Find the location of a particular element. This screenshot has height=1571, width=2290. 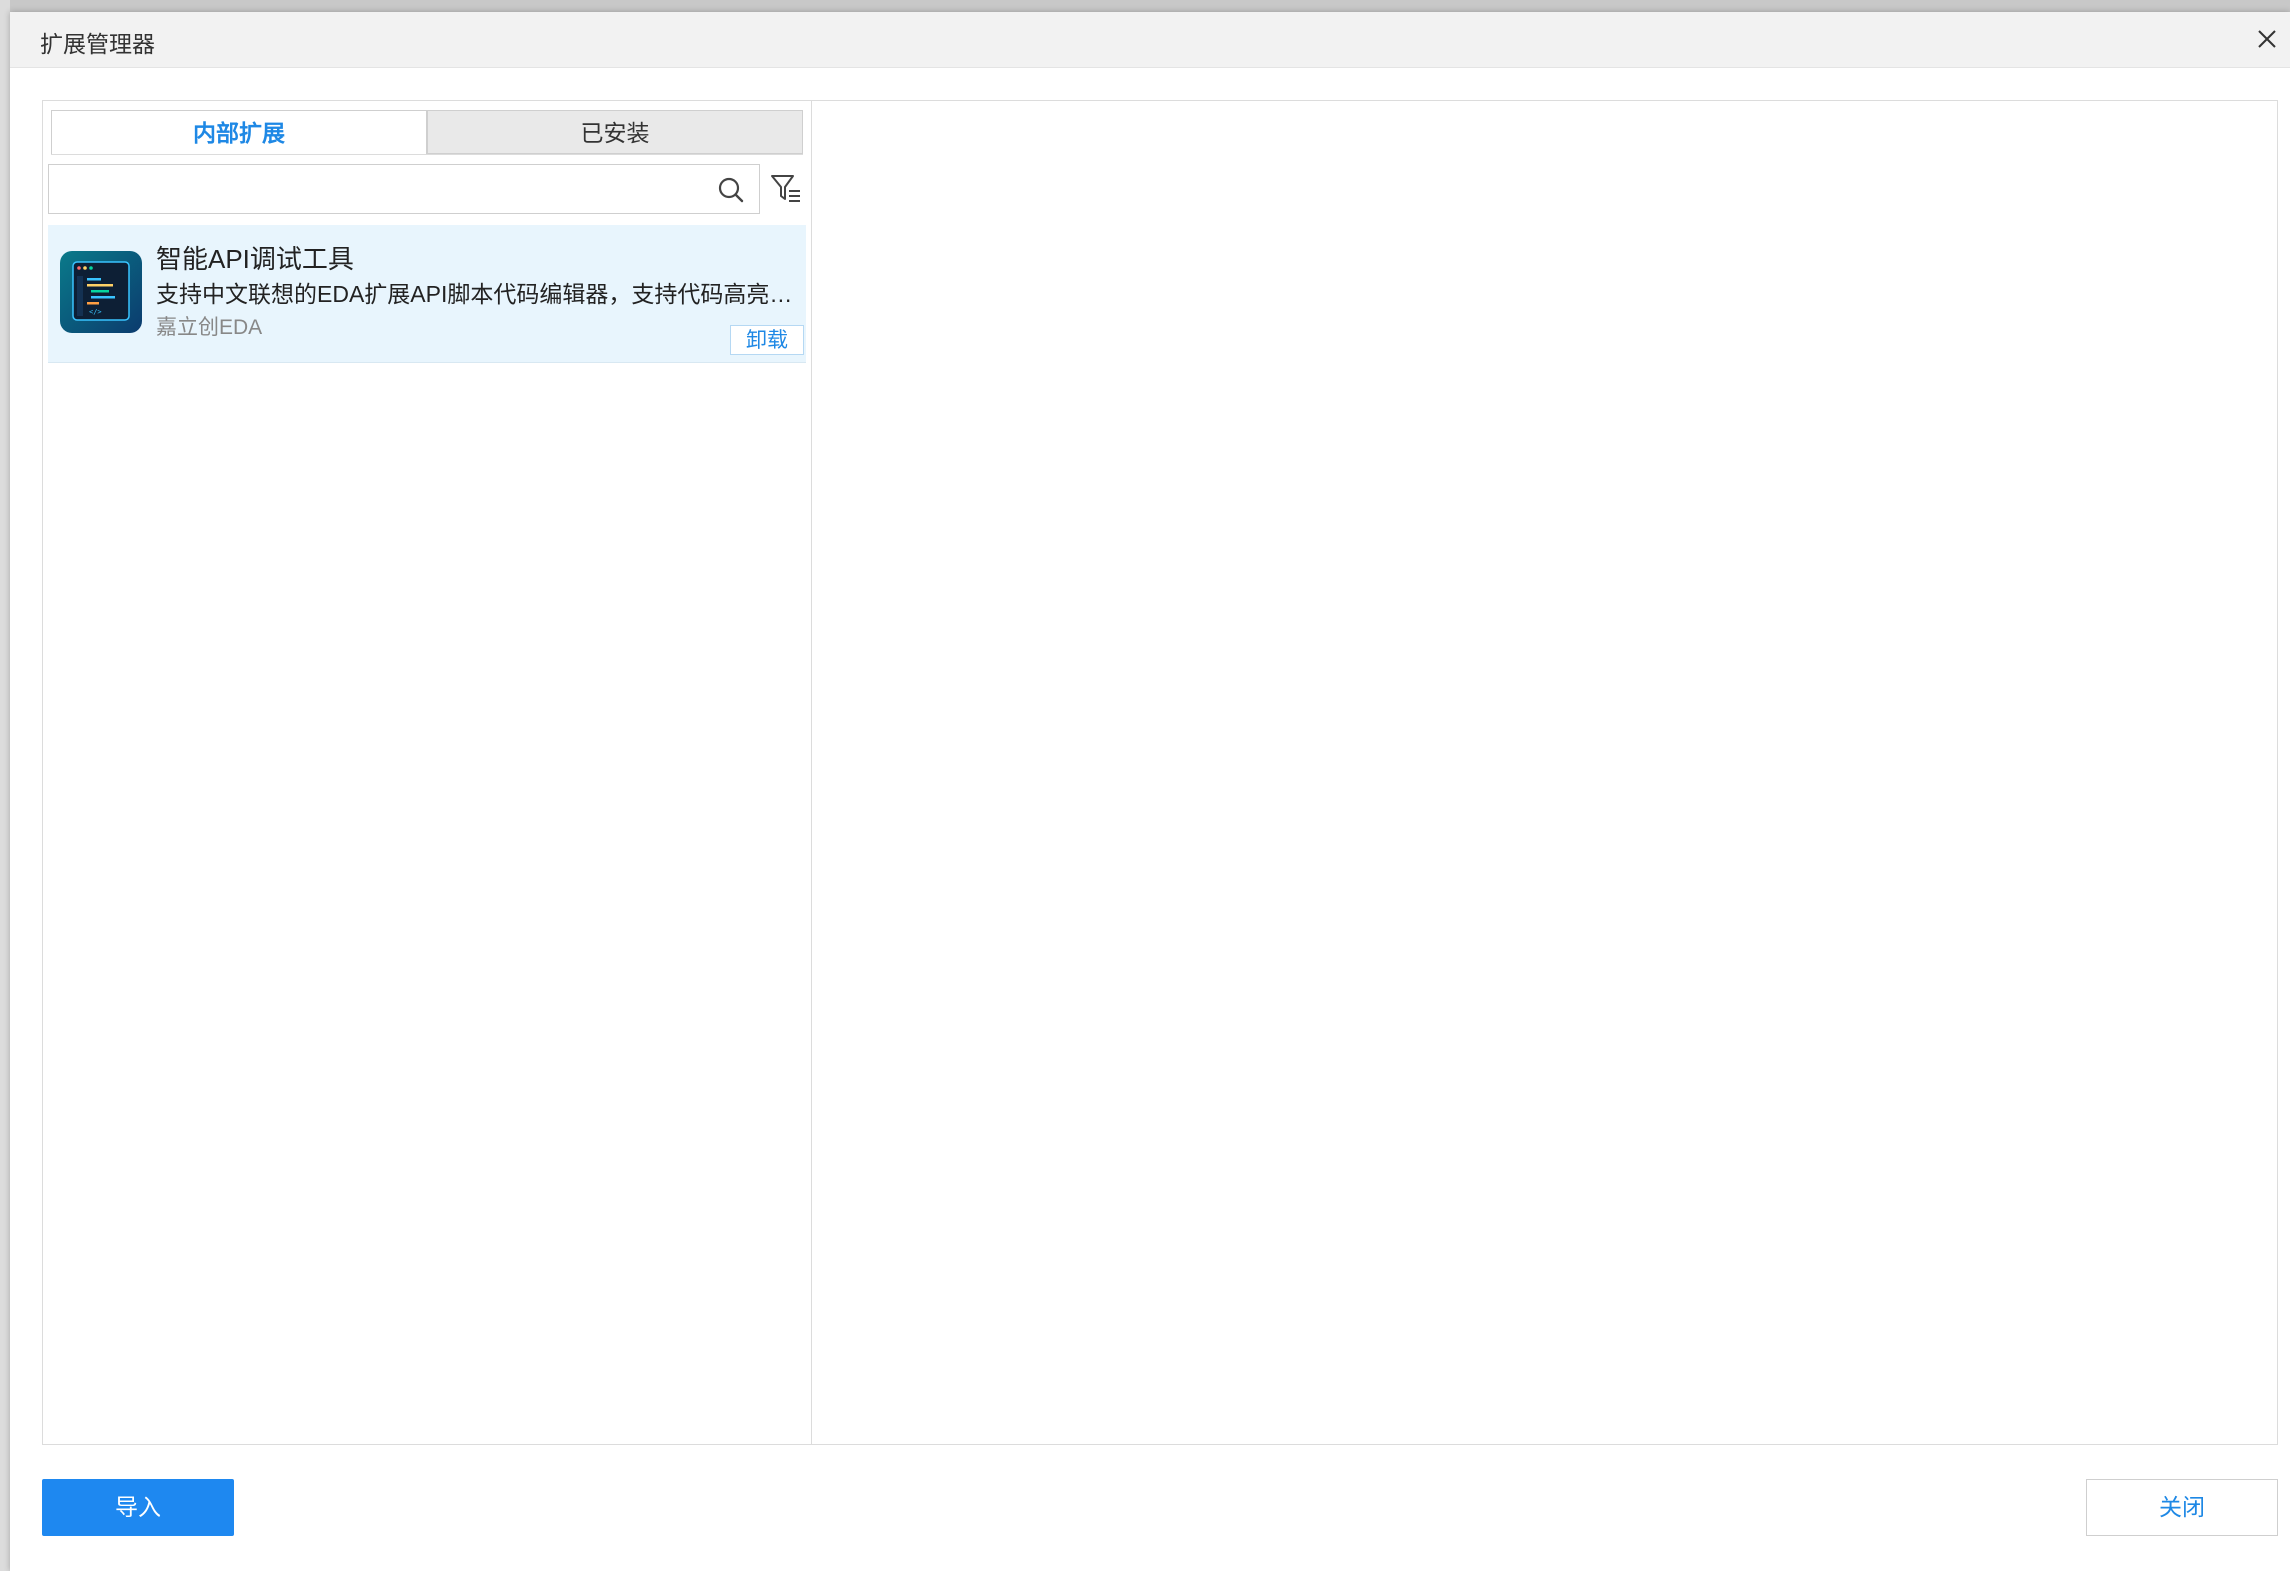

tab-bar: 内部扩展 已安装 is located at coordinates (427, 132).